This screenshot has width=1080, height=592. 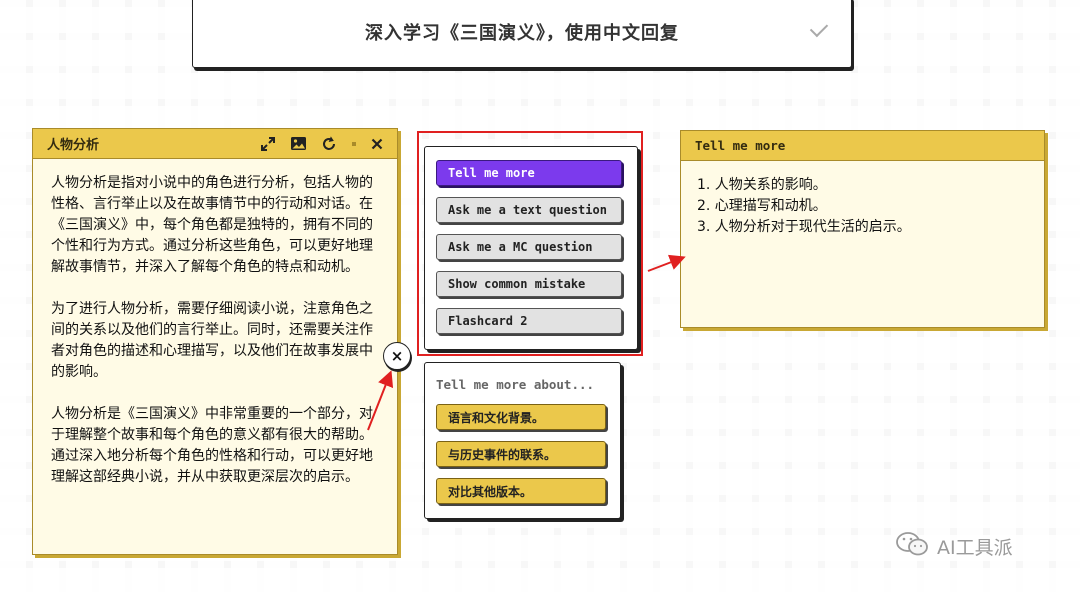 I want to click on refresh-icon, so click(x=329, y=143).